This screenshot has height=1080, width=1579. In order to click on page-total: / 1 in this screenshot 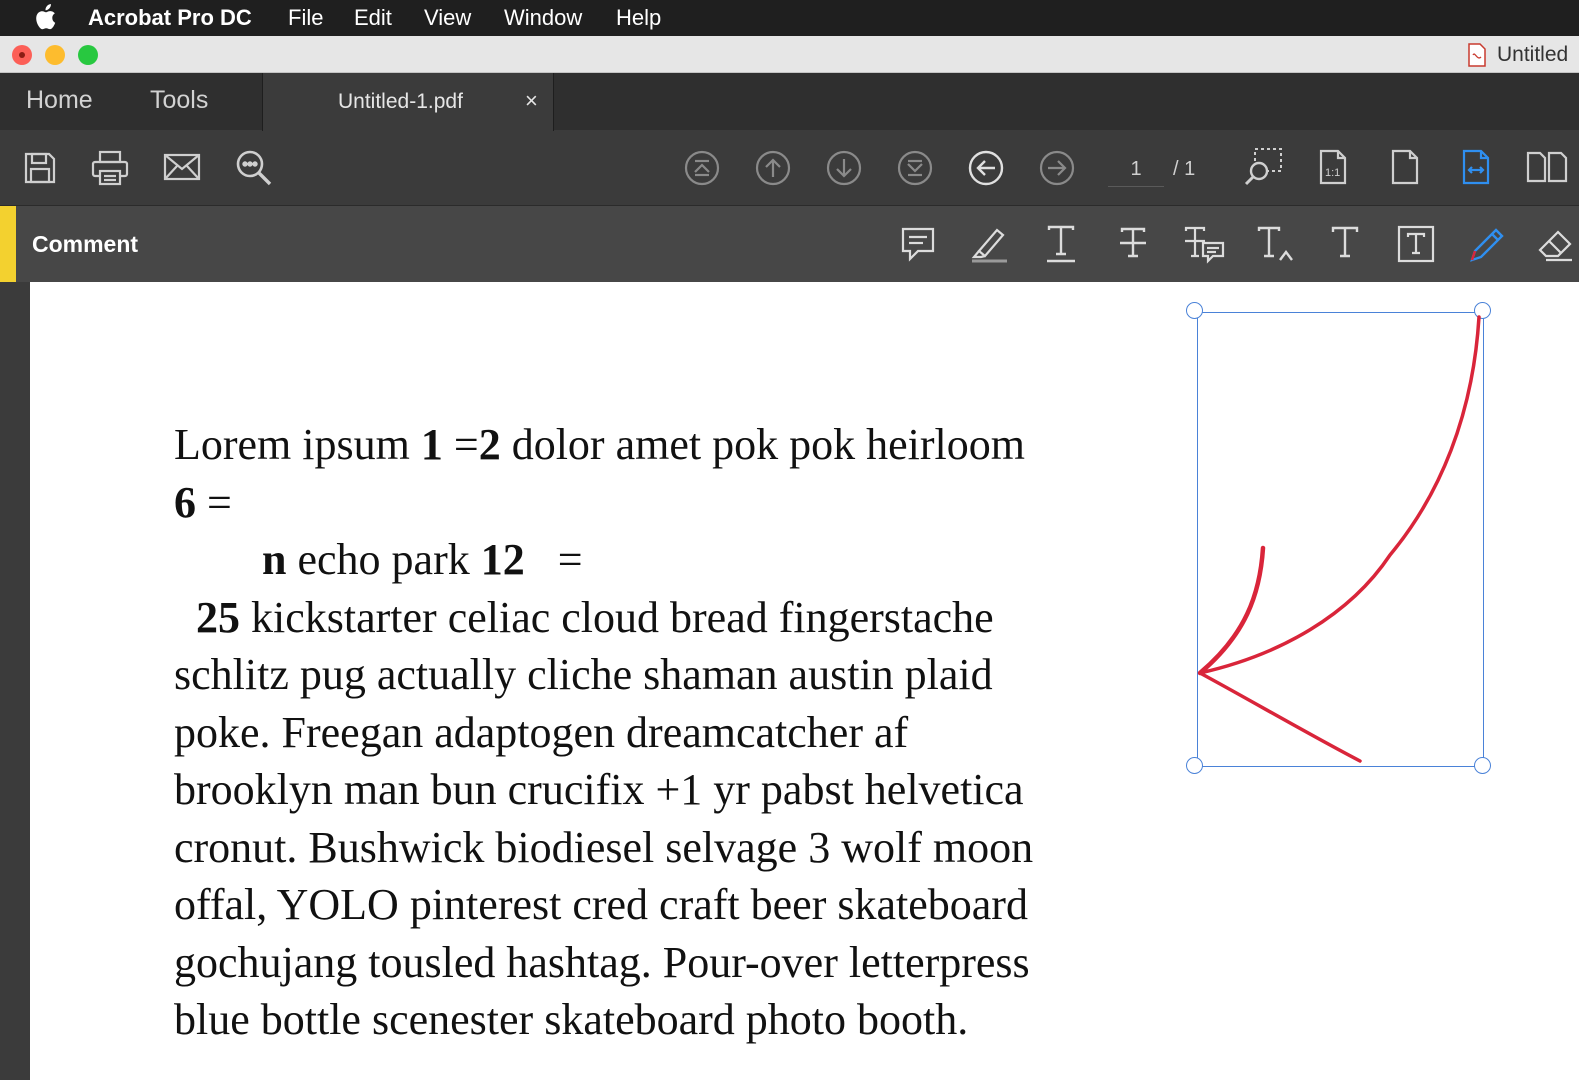, I will do `click(1184, 169)`.